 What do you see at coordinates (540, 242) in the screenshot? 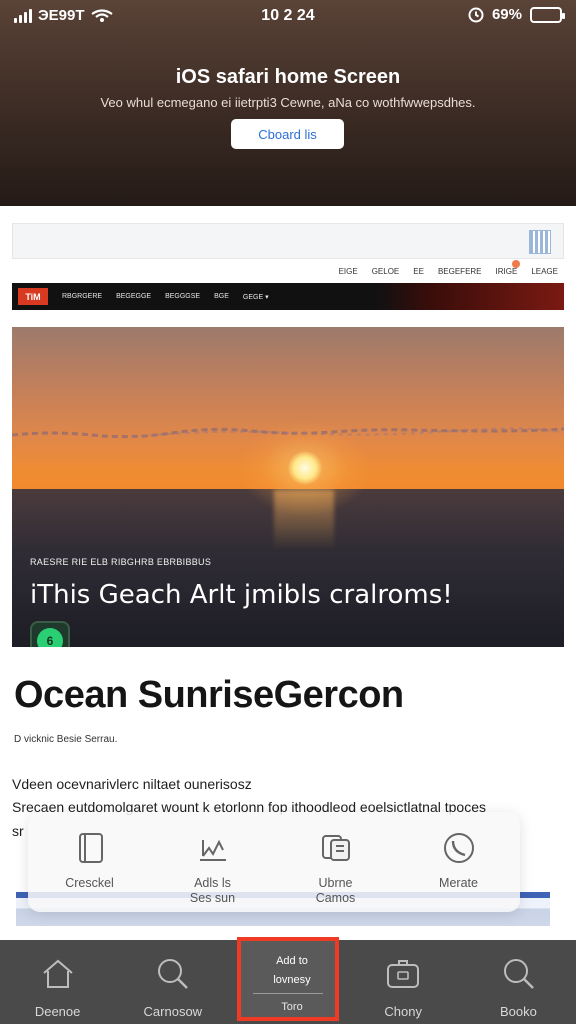
I see `site-logo-icon` at bounding box center [540, 242].